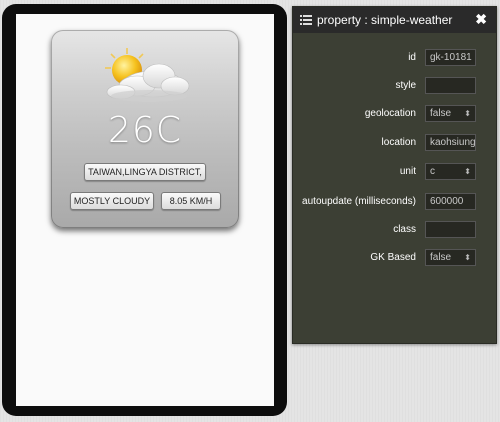 Image resolution: width=500 pixels, height=422 pixels. Describe the element at coordinates (450, 142) in the screenshot. I see `location-input: kaohsiung` at that location.